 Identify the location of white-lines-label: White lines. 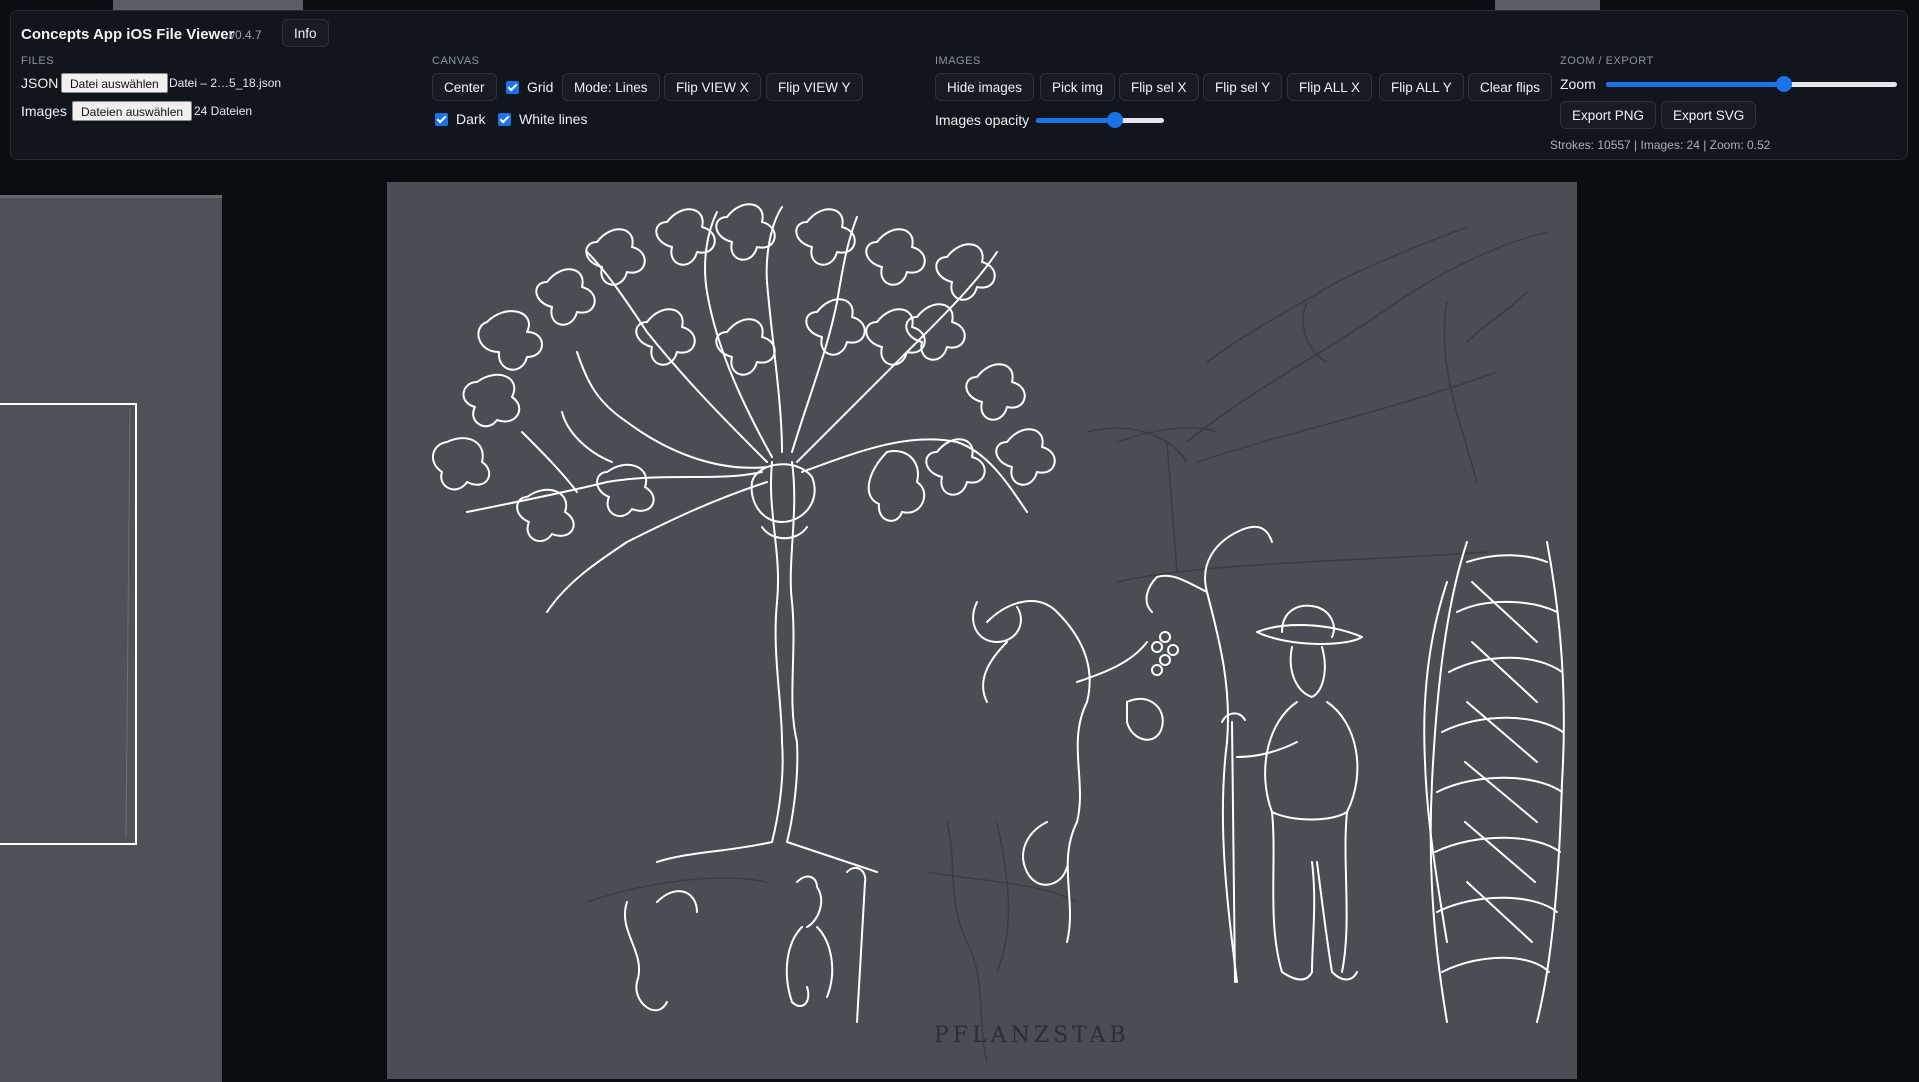
(553, 119).